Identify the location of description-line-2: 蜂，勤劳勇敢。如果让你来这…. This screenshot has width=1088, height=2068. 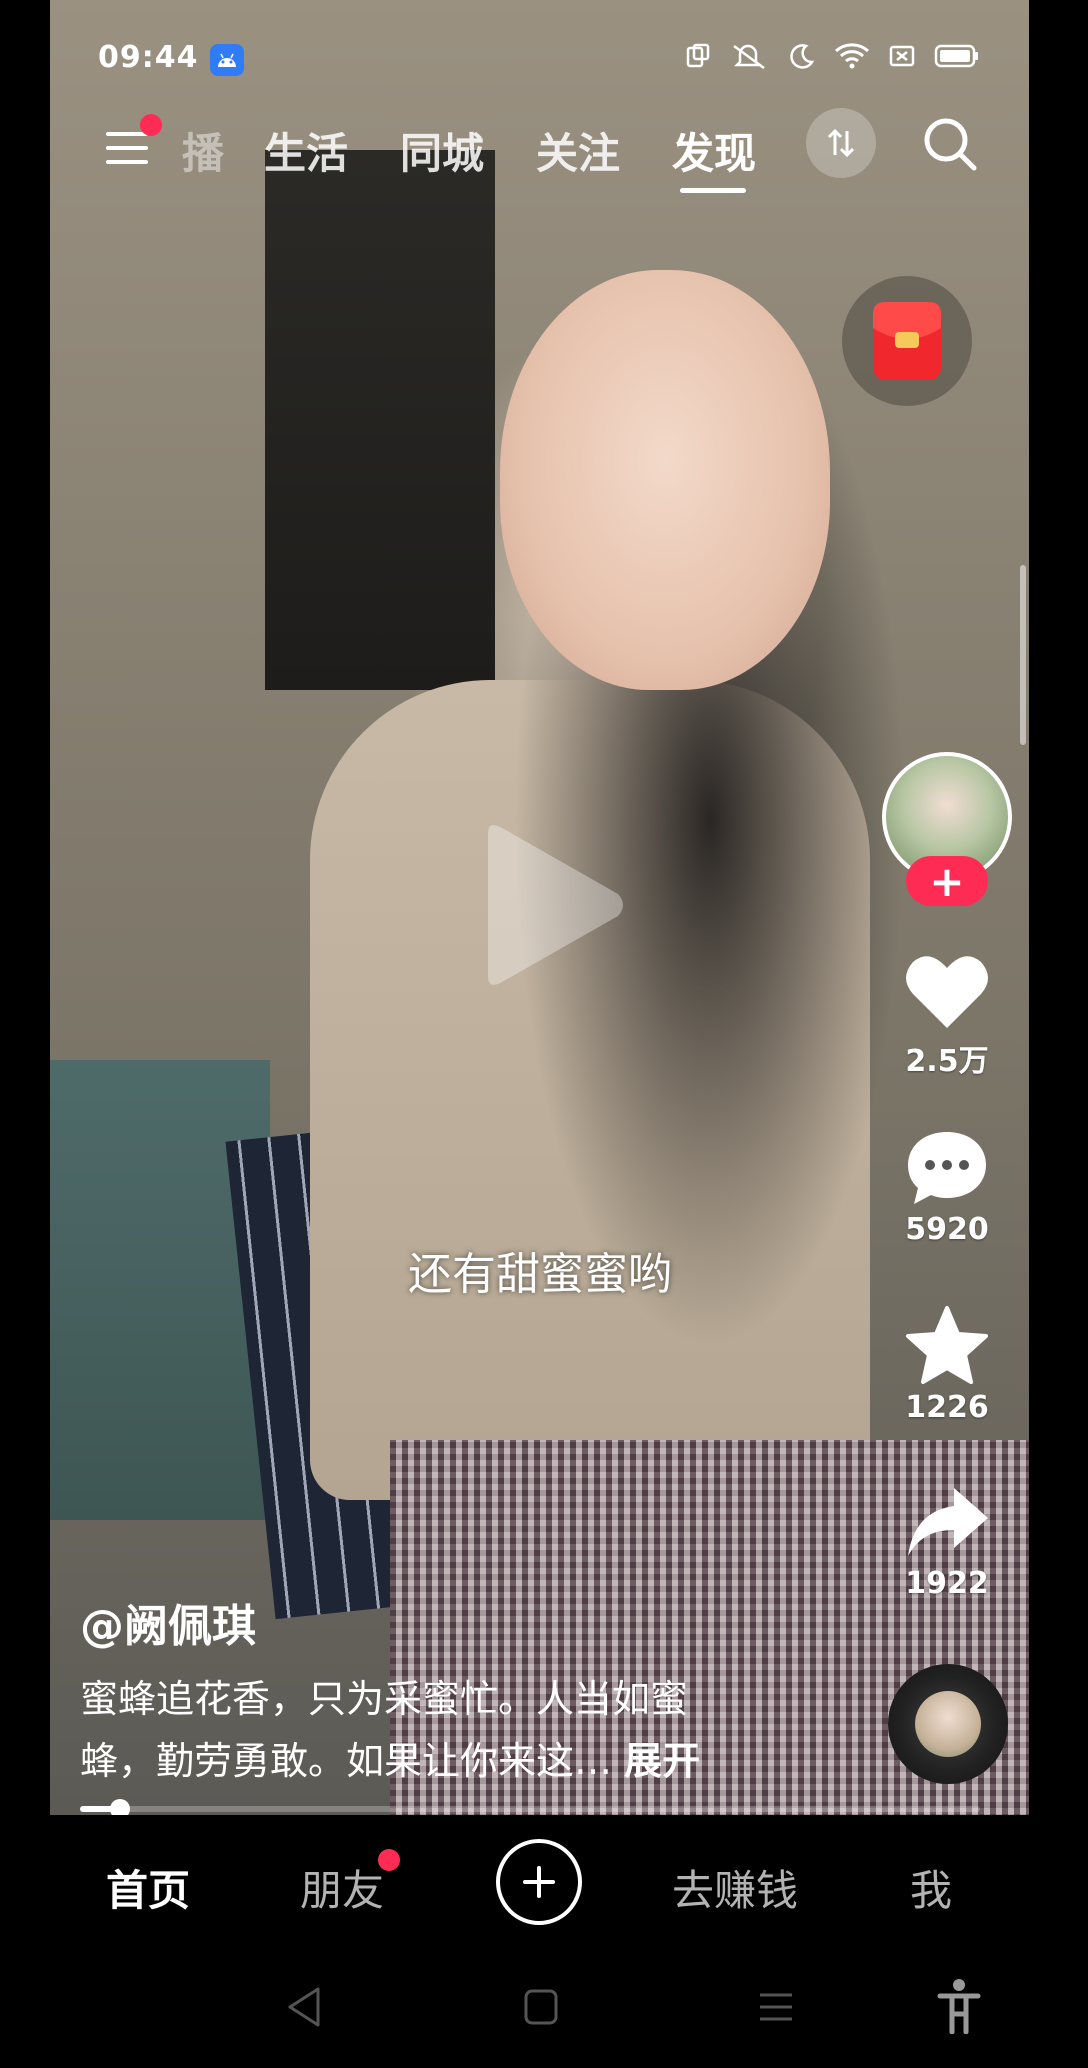
(346, 1761).